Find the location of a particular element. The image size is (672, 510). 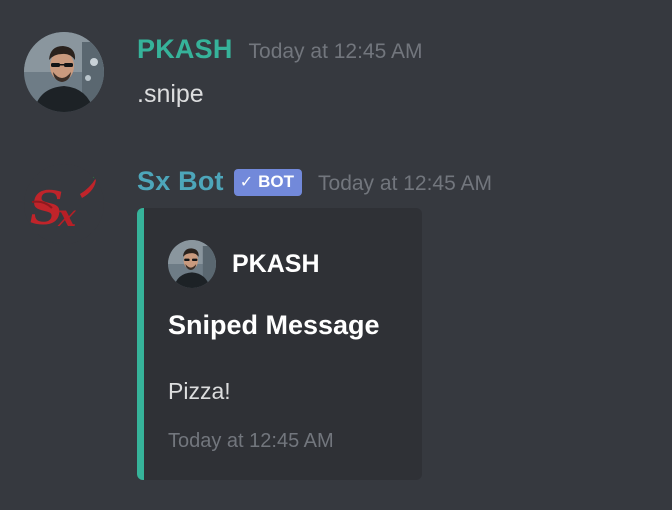

svg-text: x is located at coordinates (67, 216).